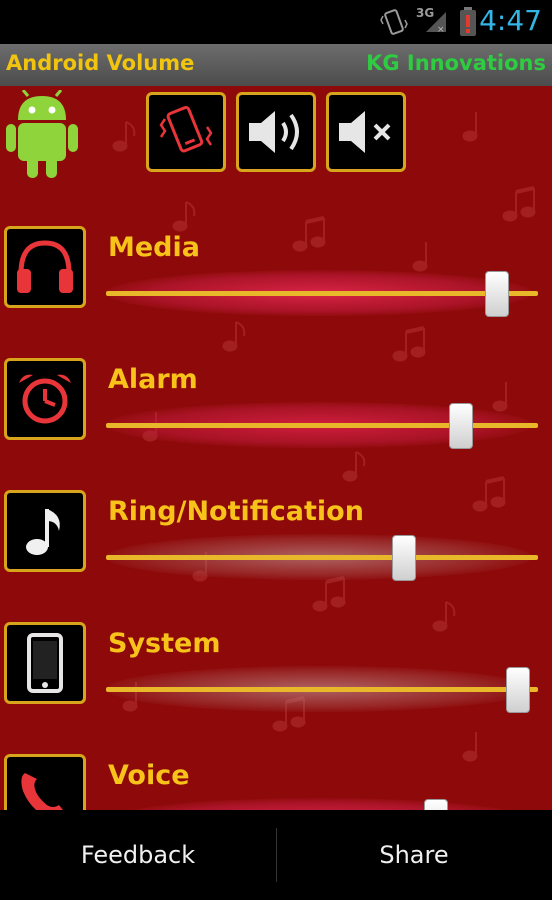 Image resolution: width=552 pixels, height=900 pixels. What do you see at coordinates (42, 791) in the screenshot?
I see `phone-handset-icon` at bounding box center [42, 791].